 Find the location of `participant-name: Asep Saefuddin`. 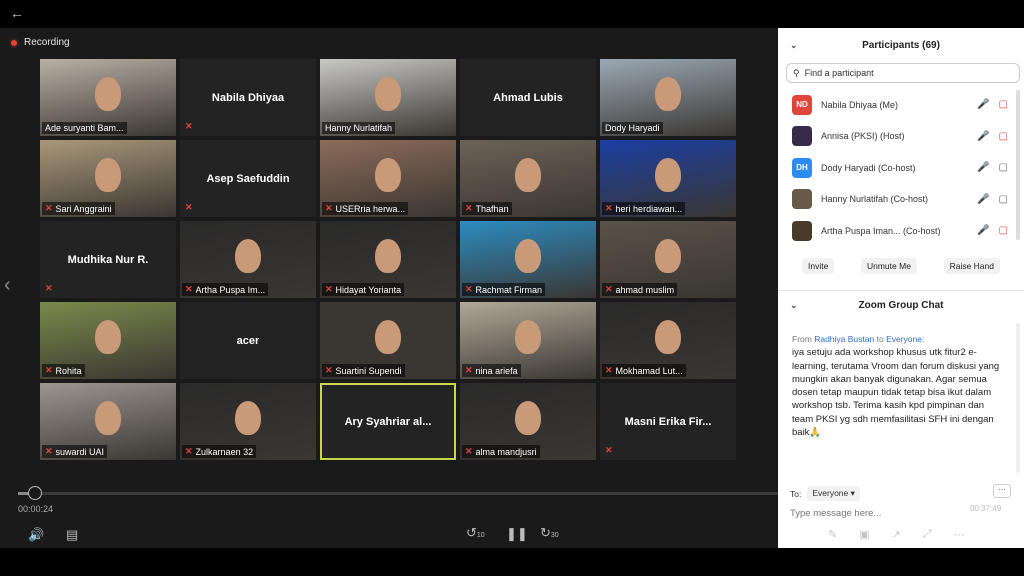

participant-name: Asep Saefuddin is located at coordinates (248, 178).